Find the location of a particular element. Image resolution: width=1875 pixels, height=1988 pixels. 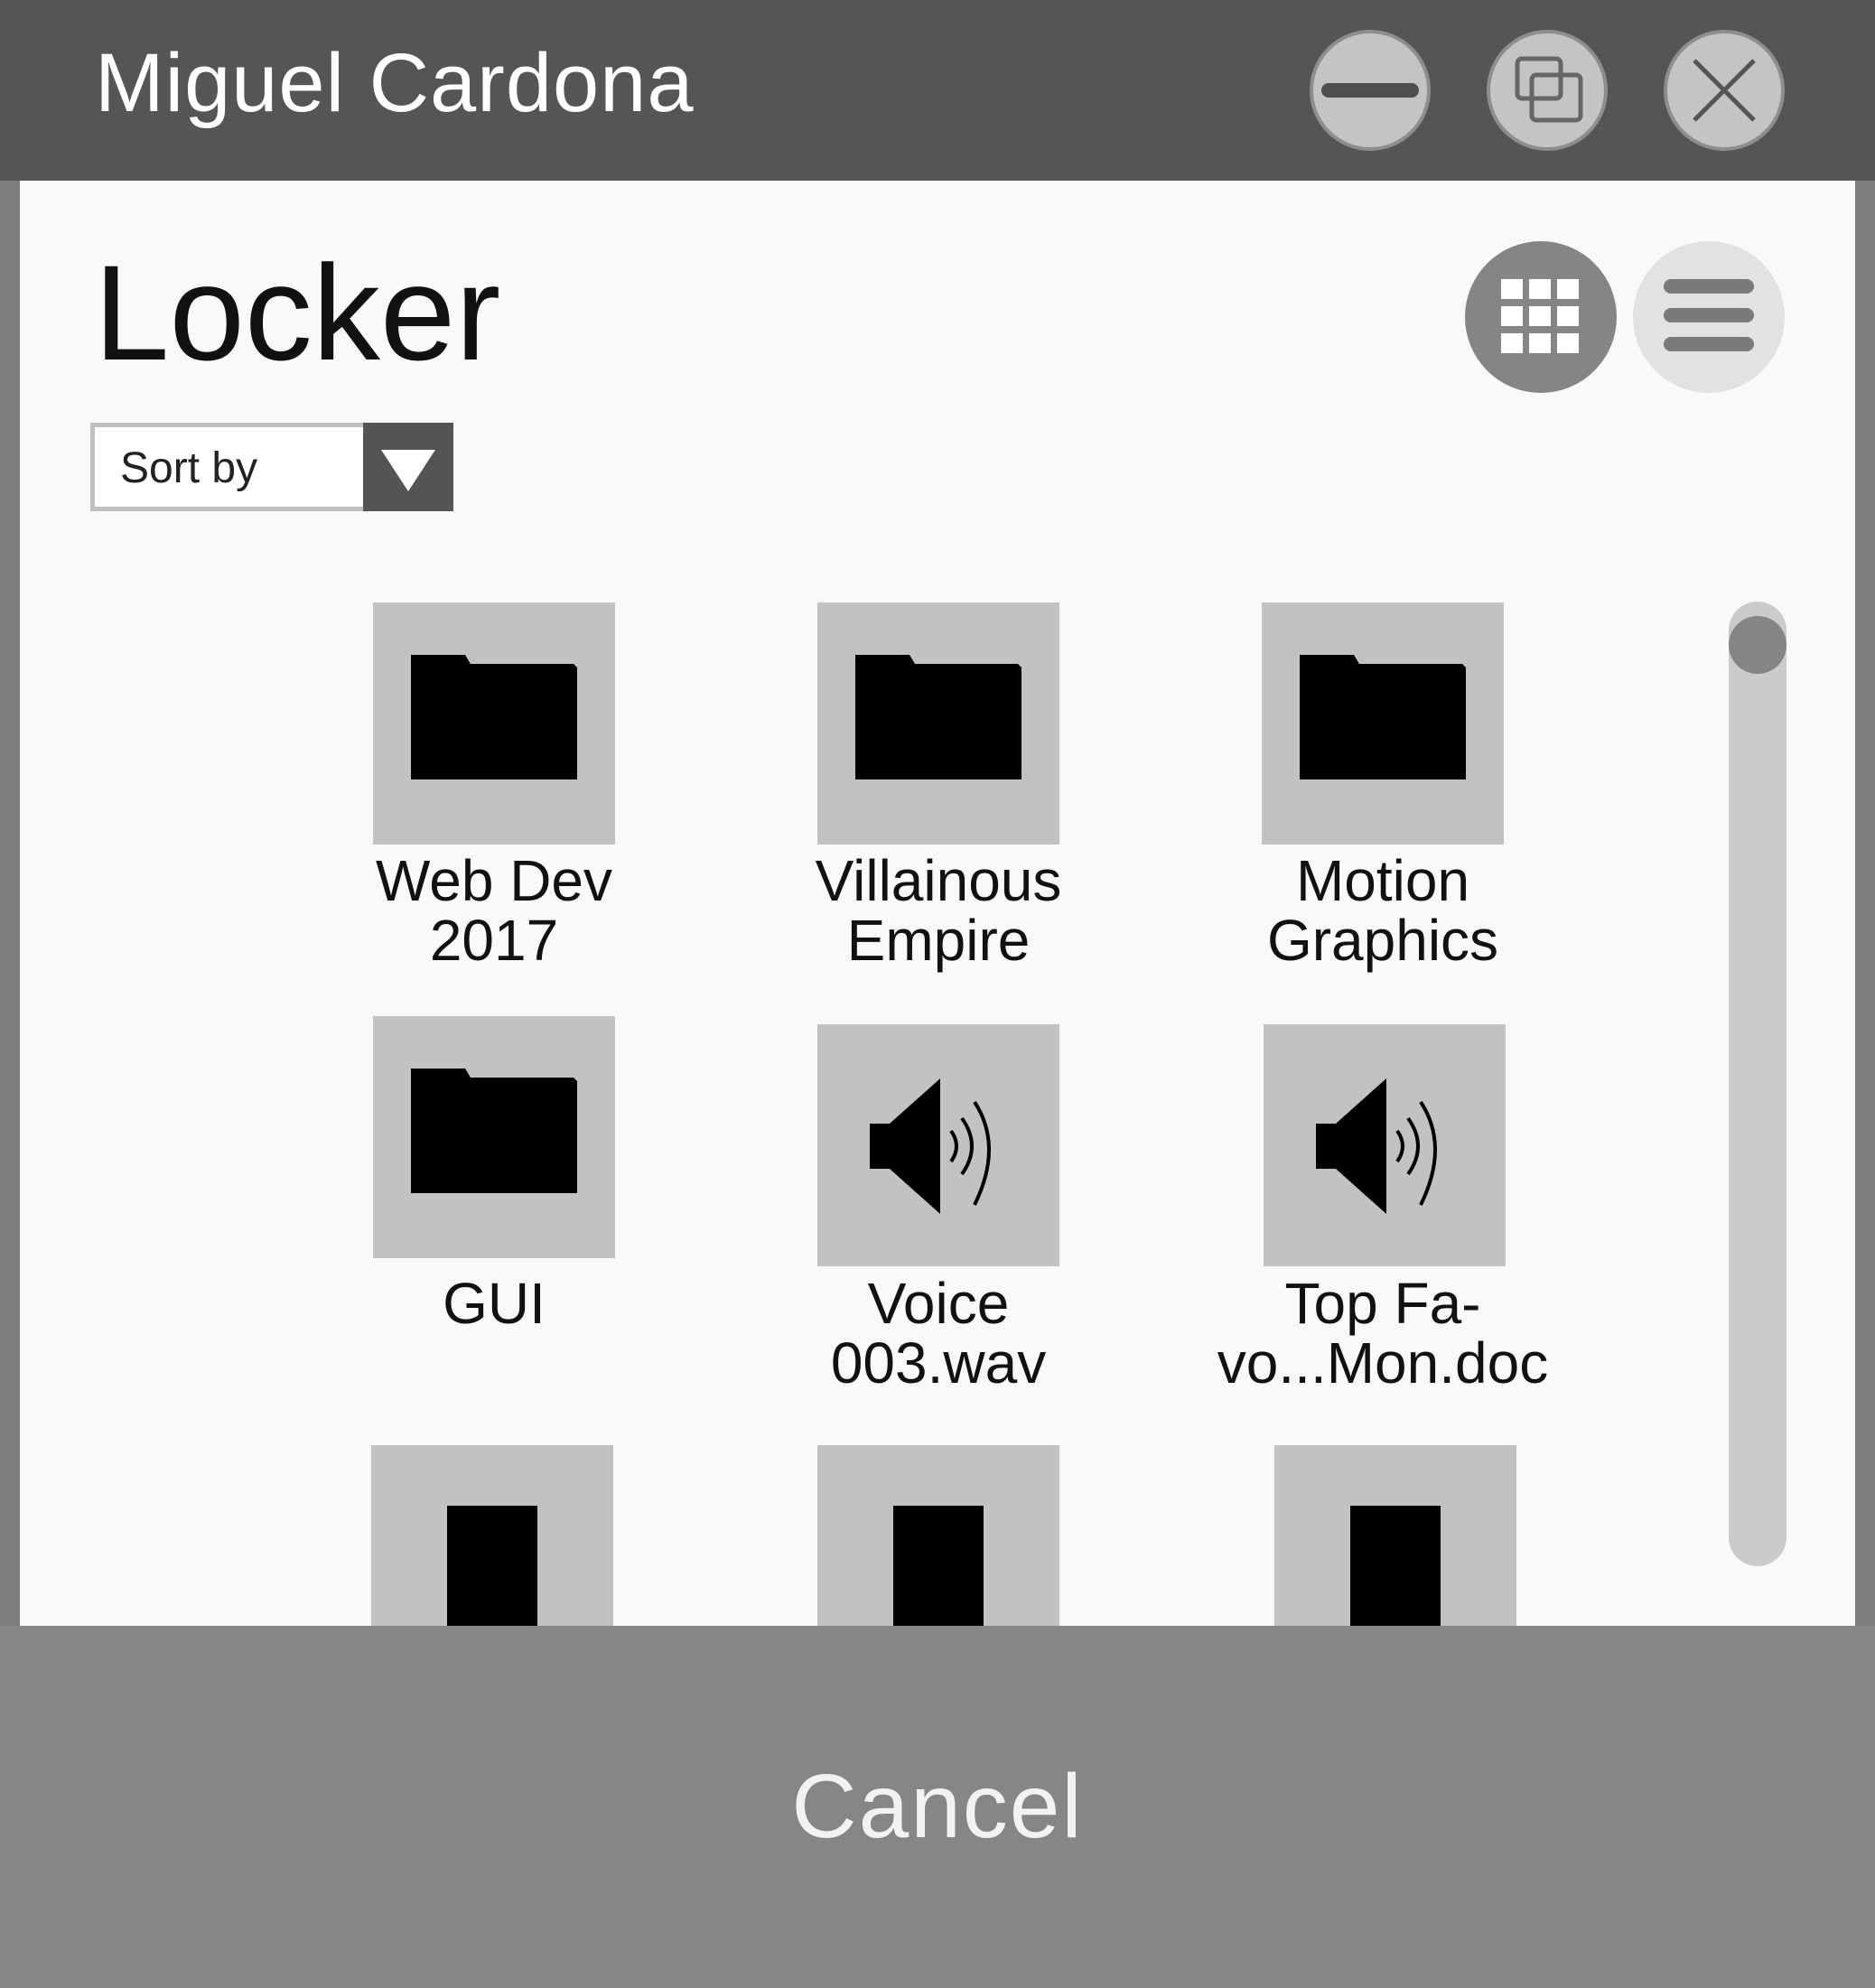

item-name: Top Fa-vo...Mon.doc is located at coordinates (1383, 1333).